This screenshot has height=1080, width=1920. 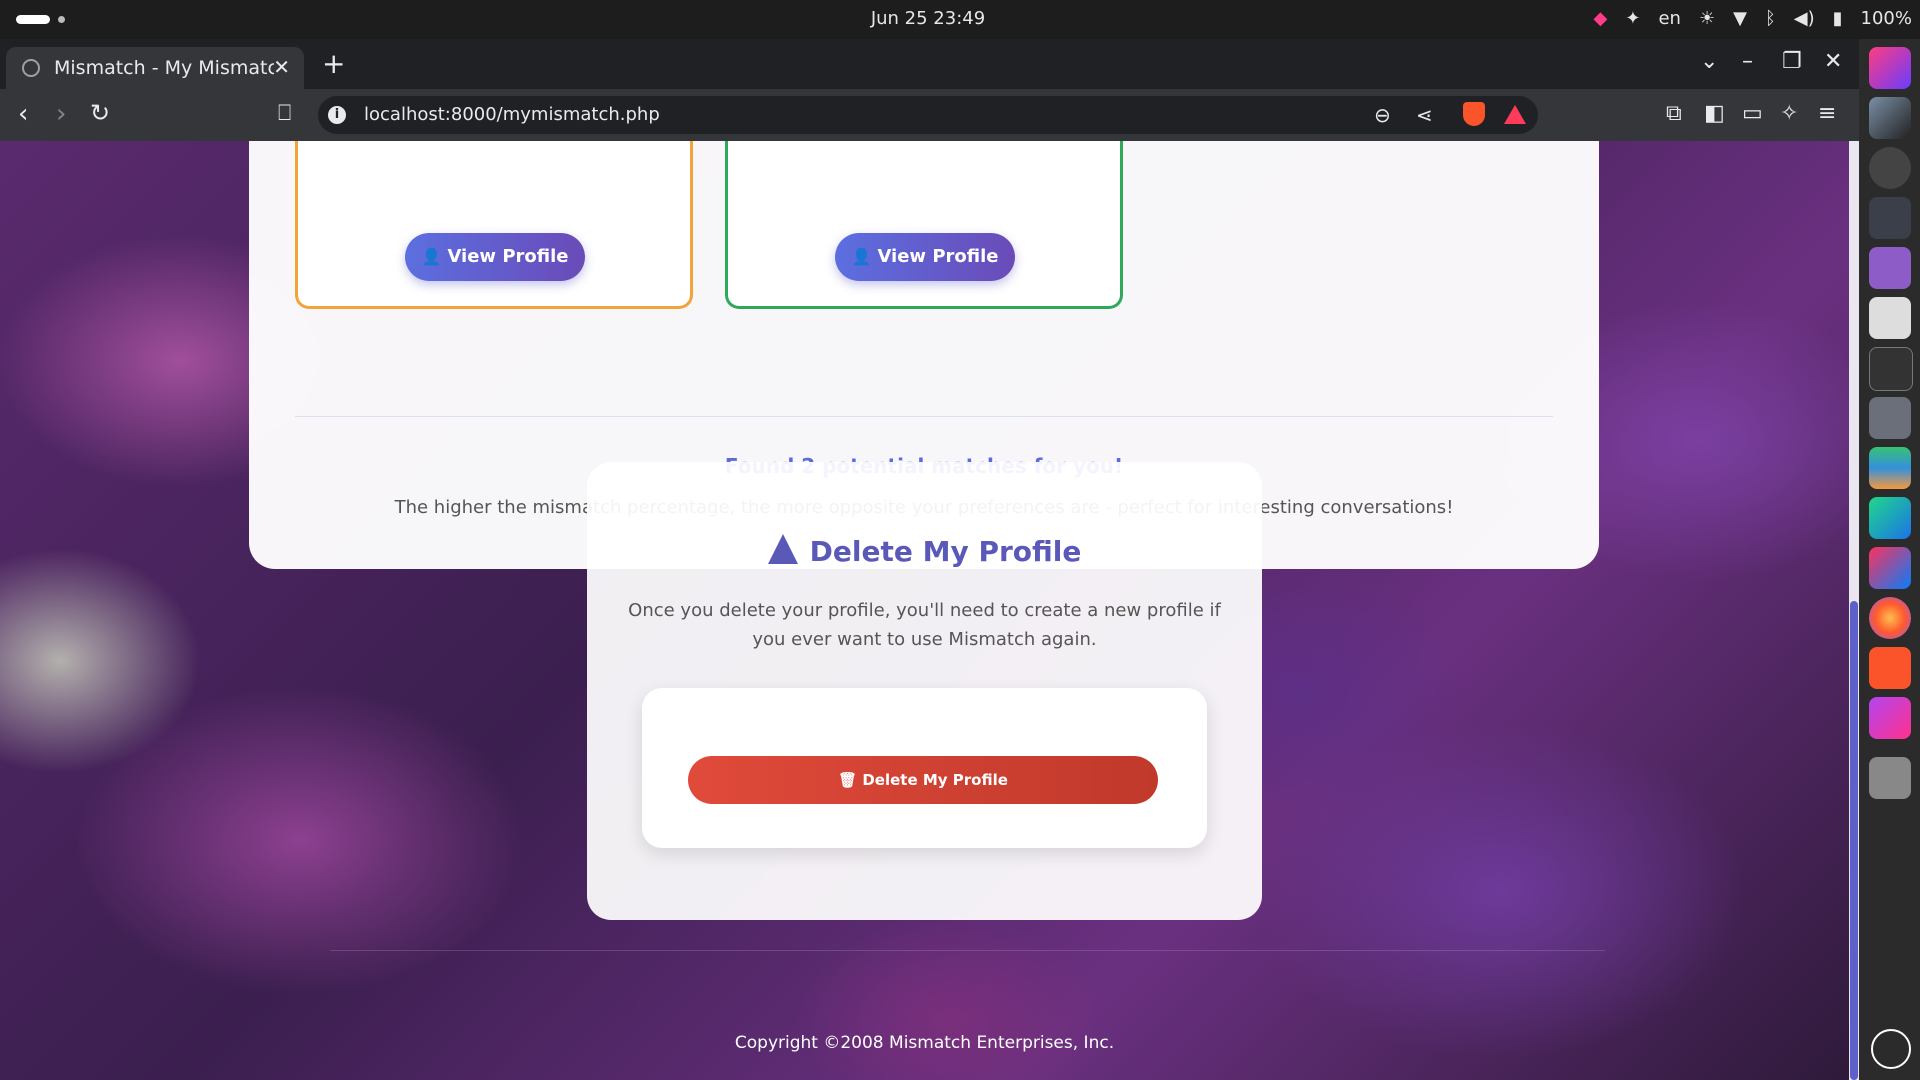 What do you see at coordinates (1827, 113) in the screenshot?
I see `menu-icon: ≡` at bounding box center [1827, 113].